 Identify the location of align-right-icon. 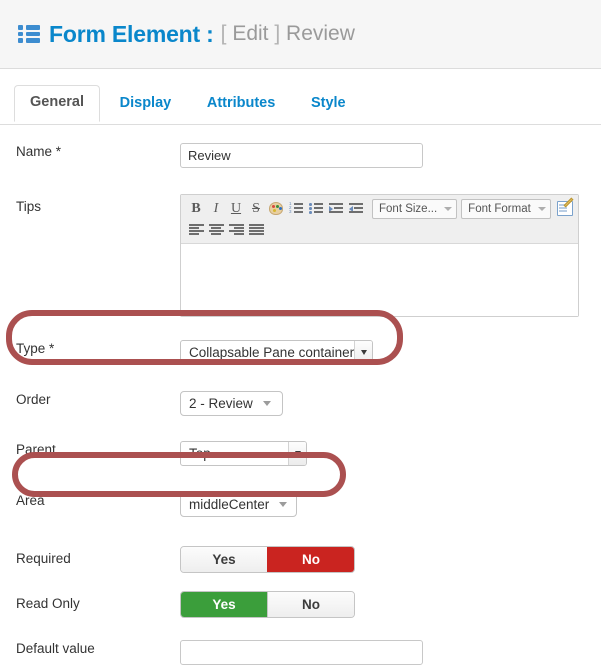
(236, 229).